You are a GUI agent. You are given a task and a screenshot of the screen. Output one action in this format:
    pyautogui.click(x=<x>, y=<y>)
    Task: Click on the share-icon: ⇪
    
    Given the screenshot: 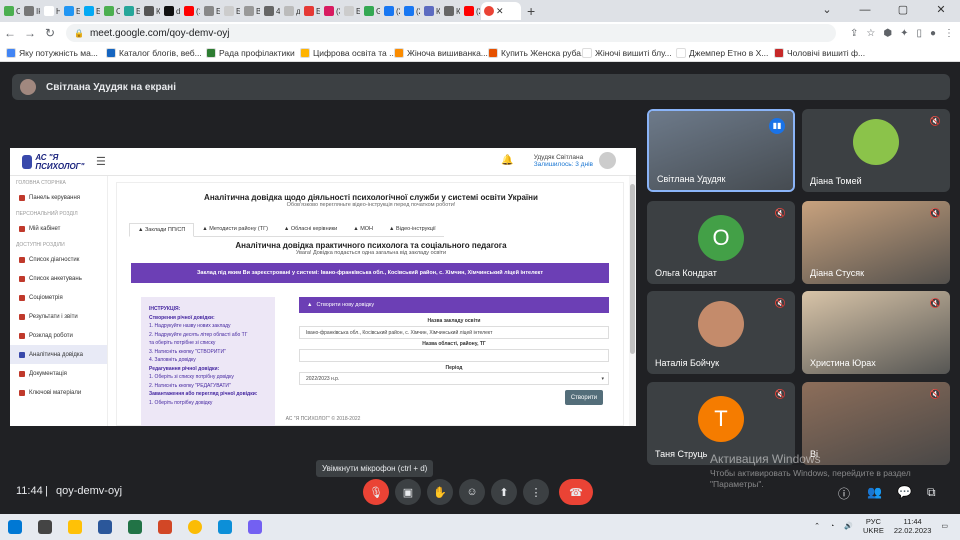 What is the action you would take?
    pyautogui.click(x=854, y=33)
    